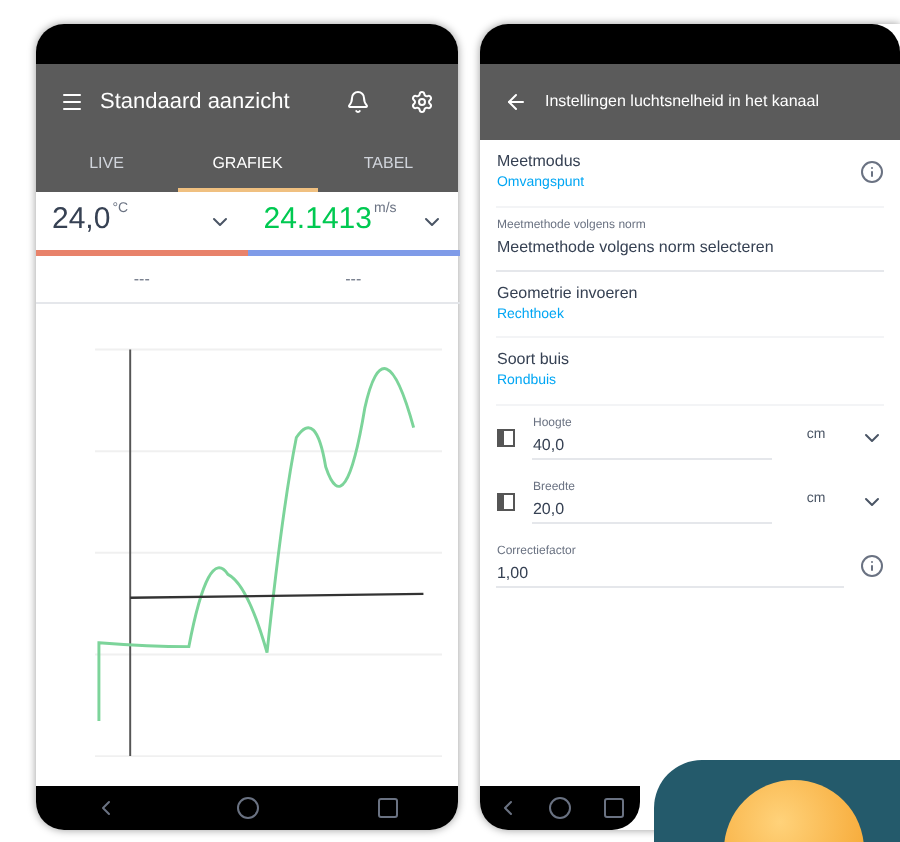  What do you see at coordinates (388, 166) in the screenshot?
I see `tab: TABEL` at bounding box center [388, 166].